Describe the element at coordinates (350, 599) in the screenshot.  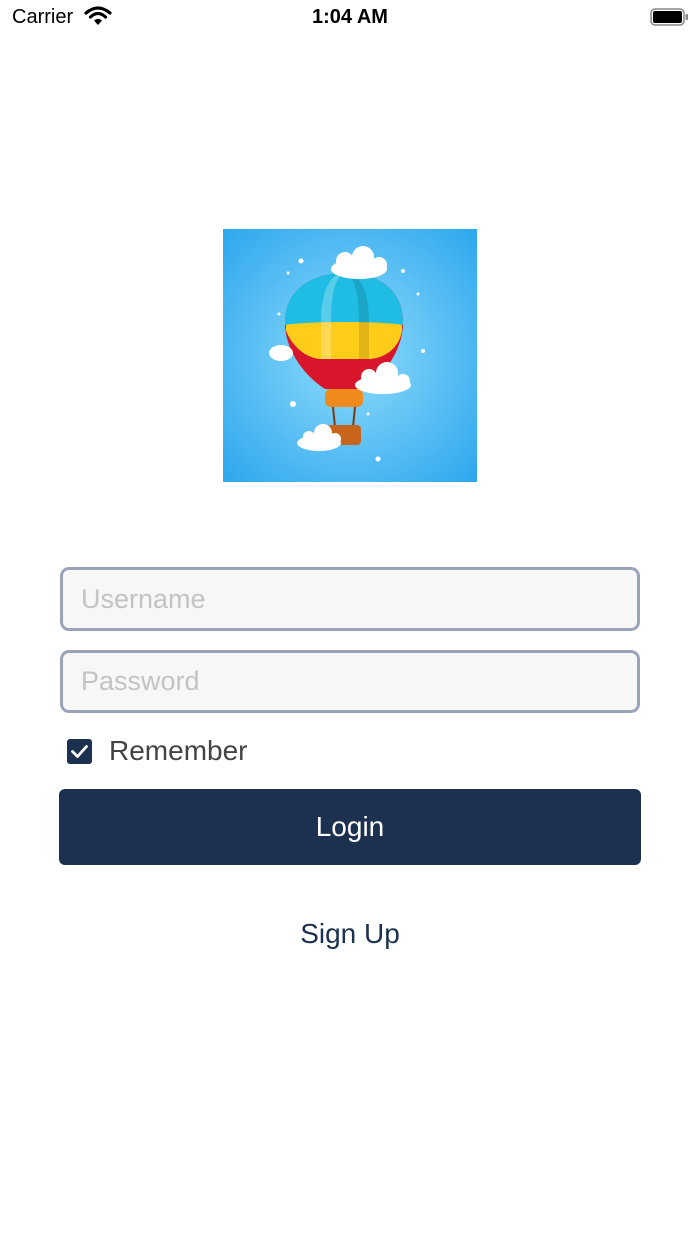
I see `username-input` at that location.